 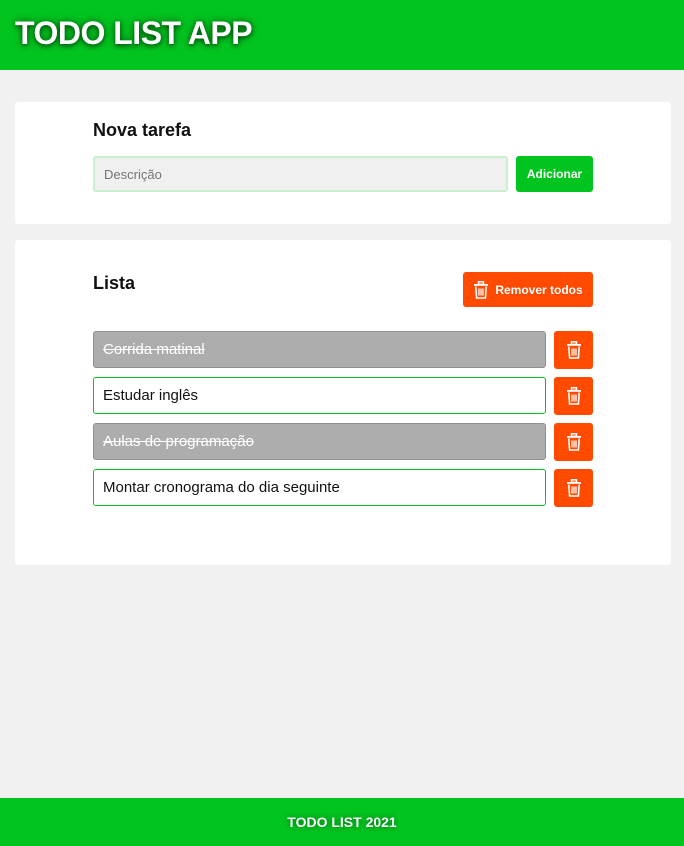 I want to click on task-item: Corrida matinal, so click(x=343, y=350).